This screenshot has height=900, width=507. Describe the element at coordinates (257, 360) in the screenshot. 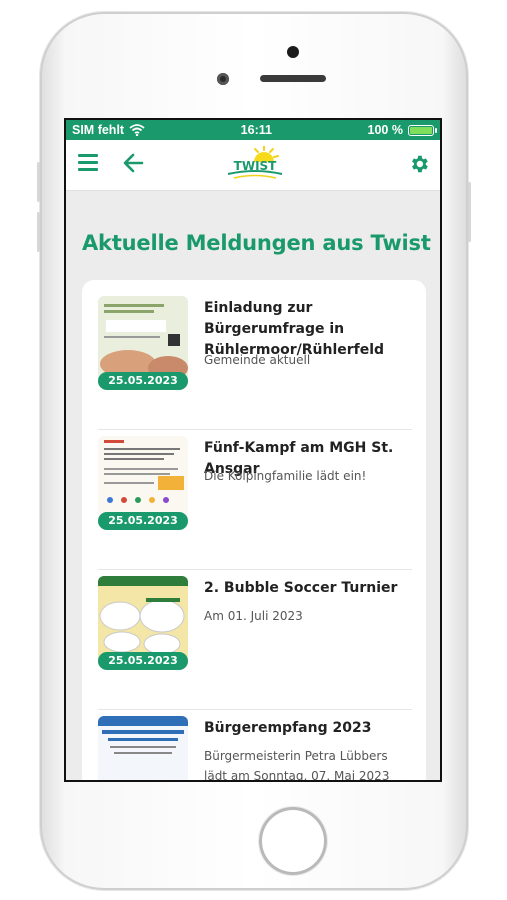

I see `news-subtitle: Gemeinde aktuell` at that location.